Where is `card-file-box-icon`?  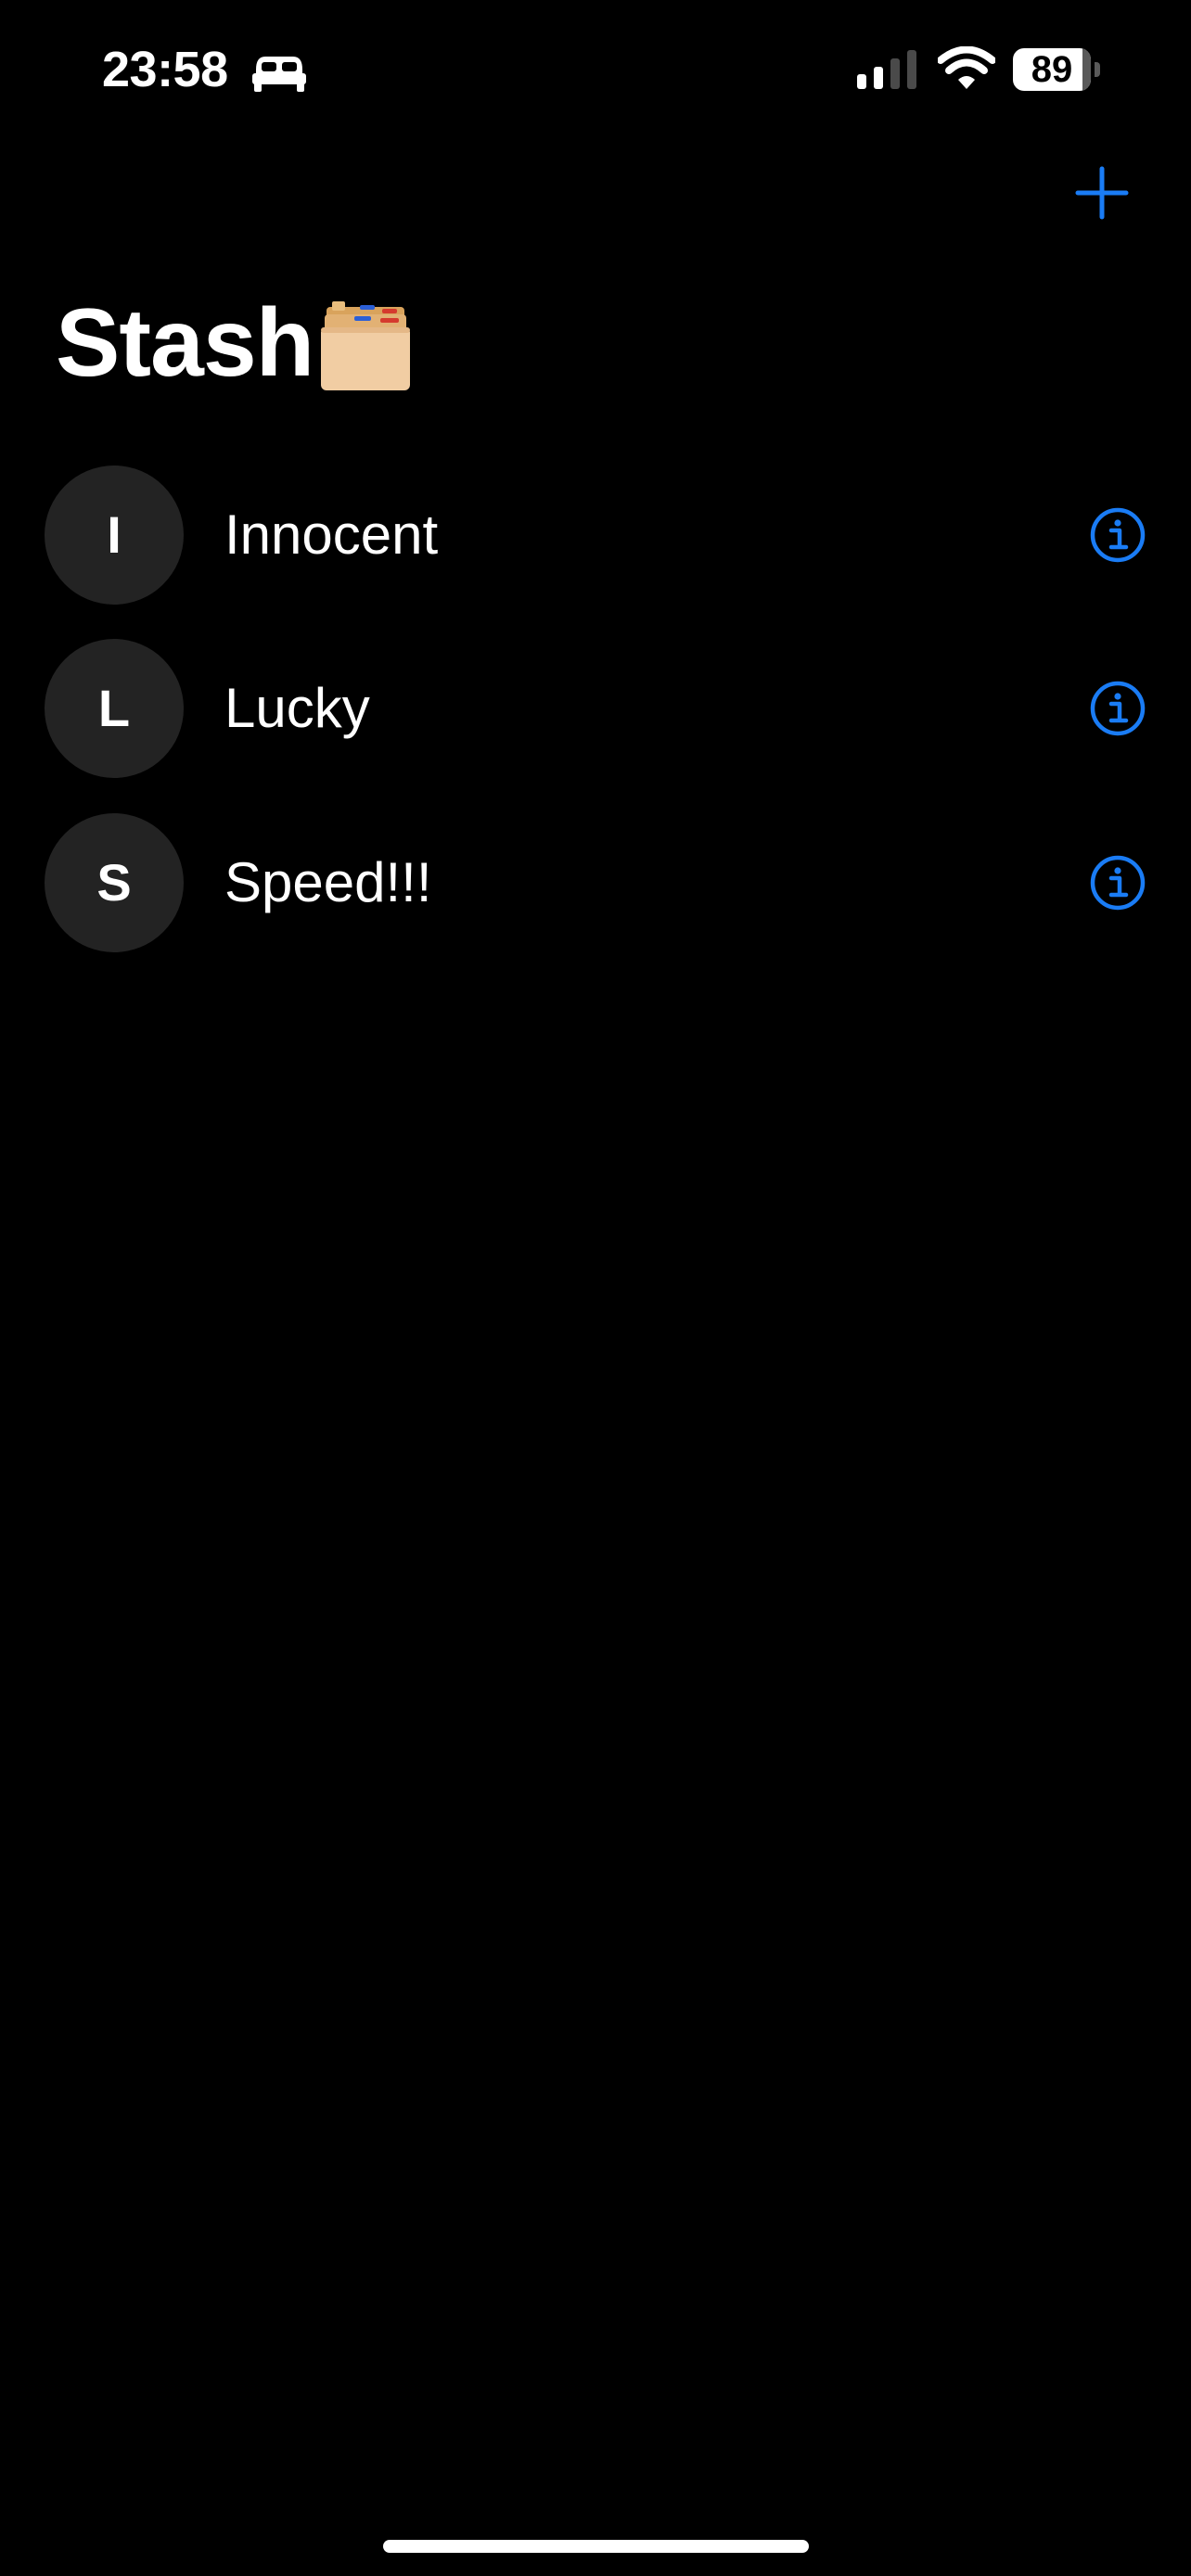 card-file-box-icon is located at coordinates (366, 345).